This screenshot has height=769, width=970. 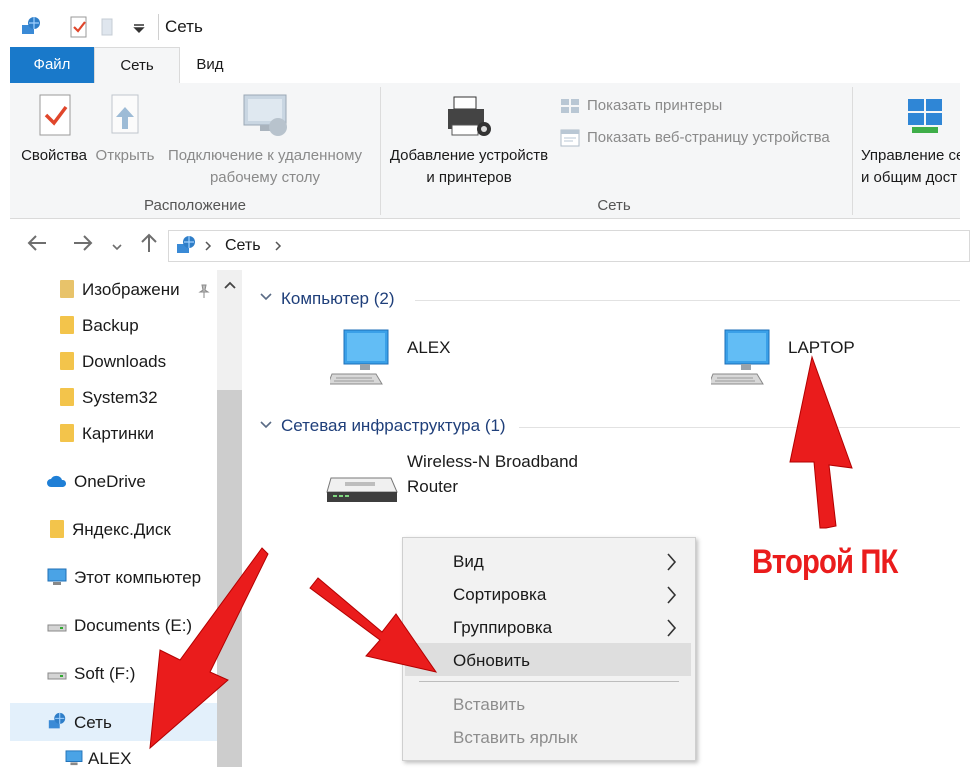 What do you see at coordinates (821, 442) in the screenshot?
I see `annotation-arrow-laptop` at bounding box center [821, 442].